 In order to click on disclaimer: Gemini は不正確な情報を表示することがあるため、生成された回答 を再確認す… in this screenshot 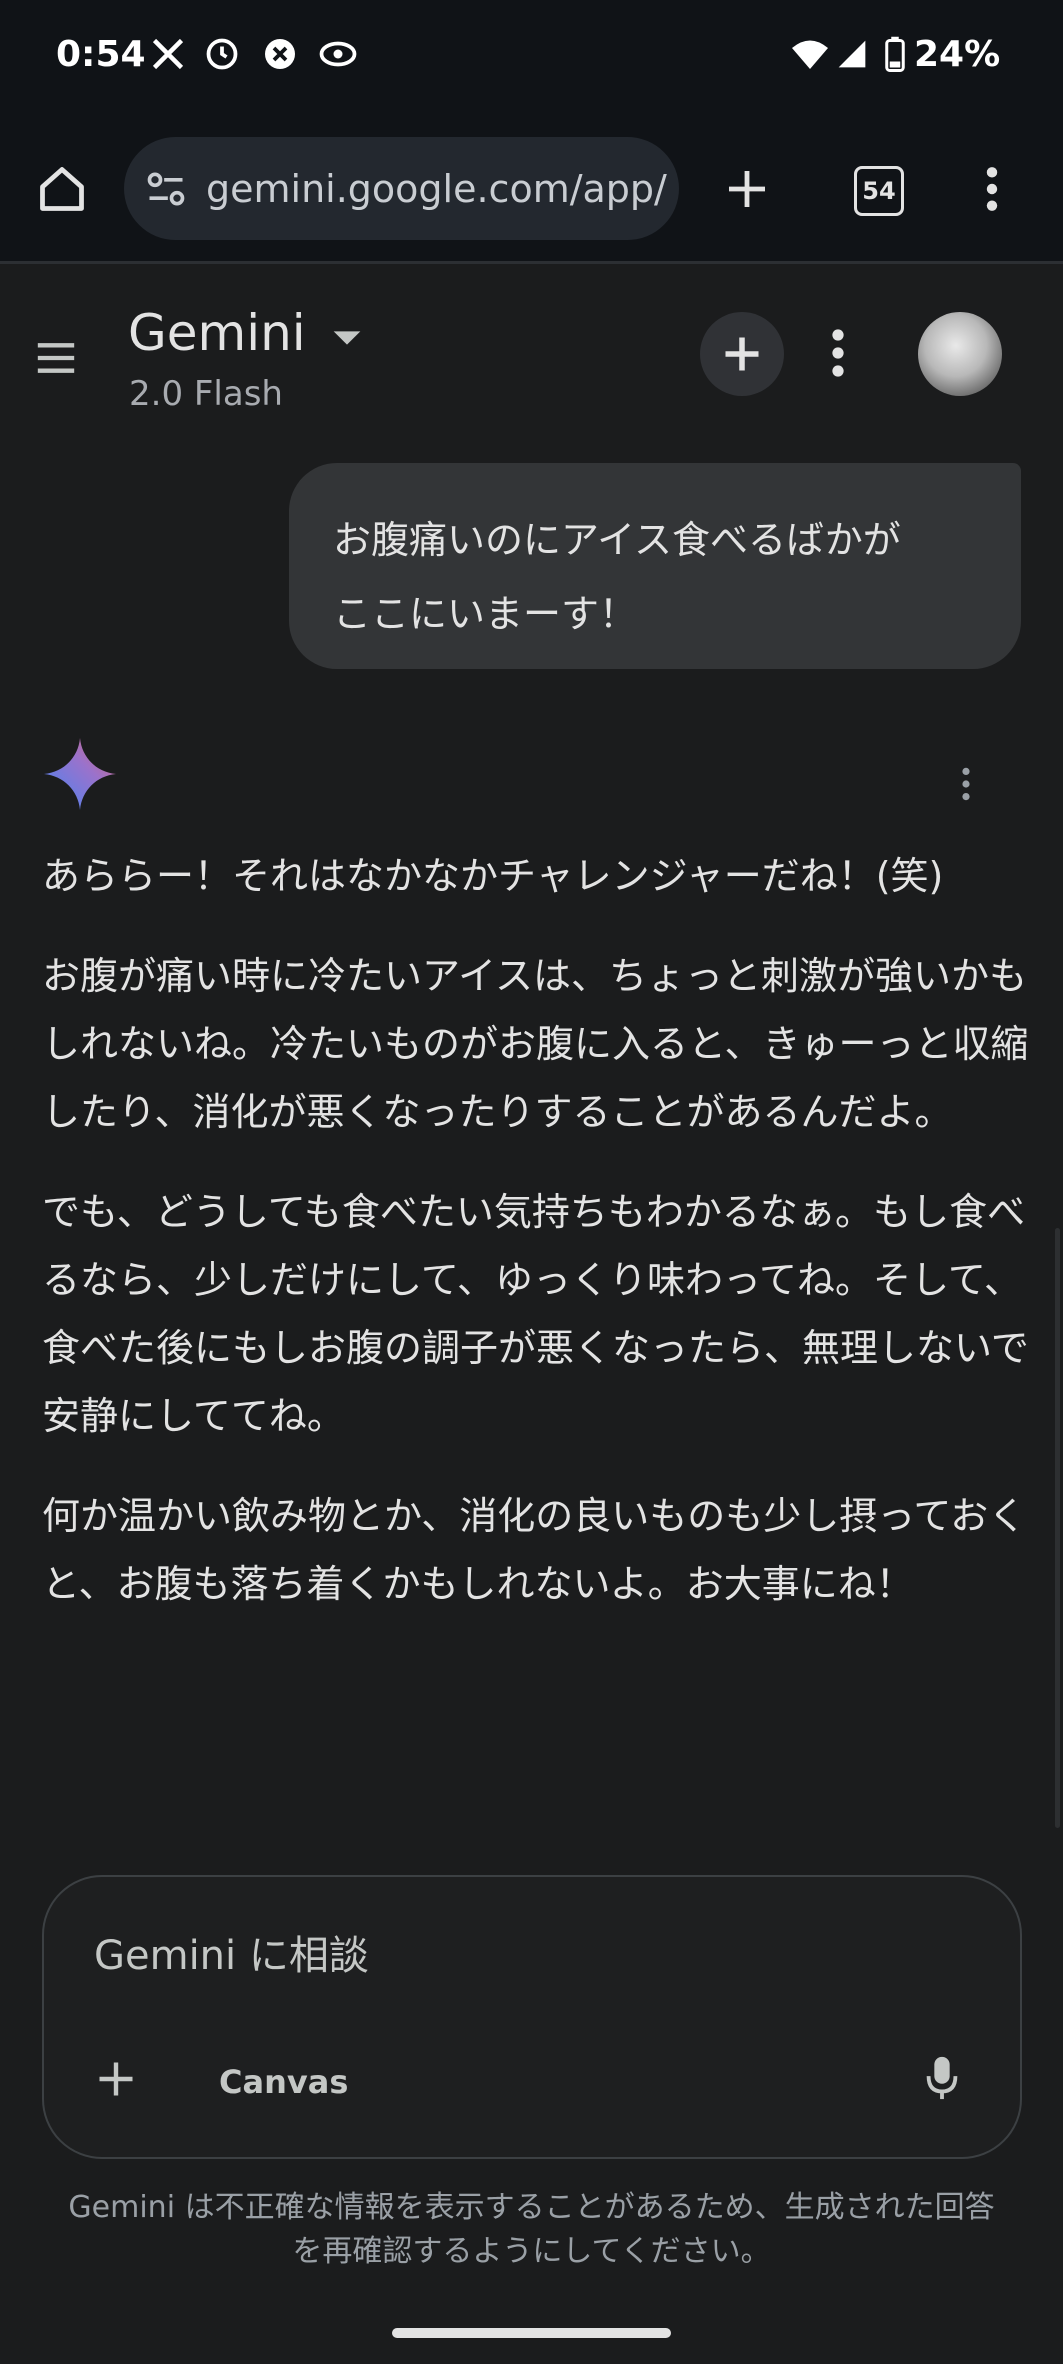, I will do `click(531, 2230)`.